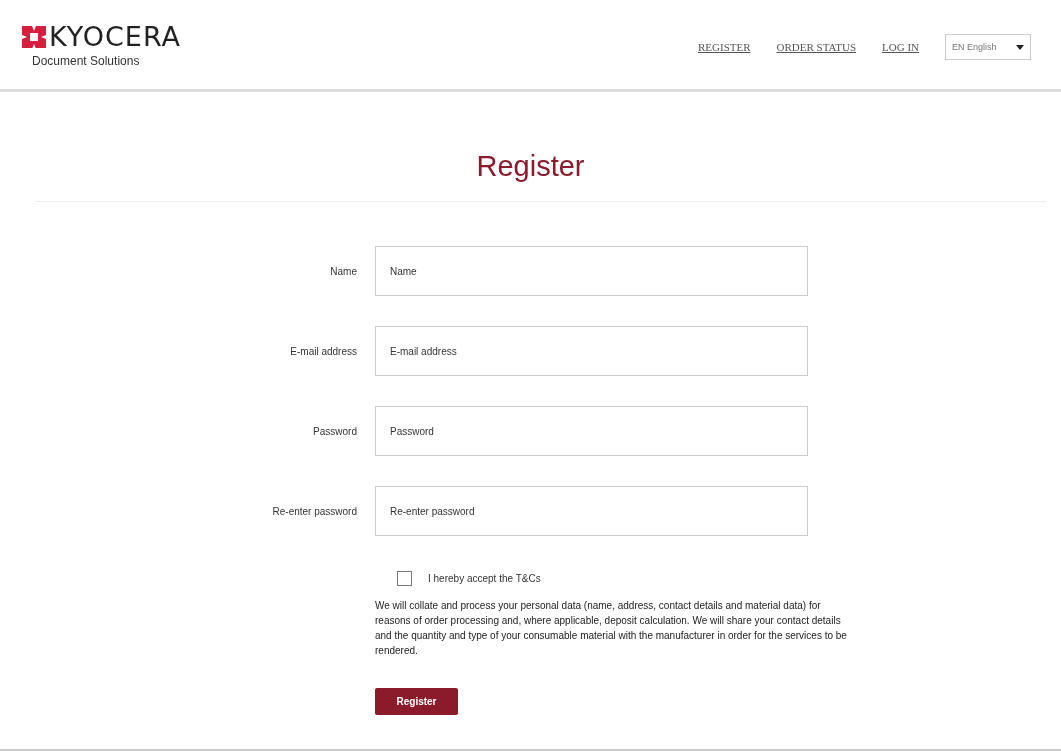 The image size is (1061, 751). I want to click on input-field: Re-enter password, so click(591, 511).